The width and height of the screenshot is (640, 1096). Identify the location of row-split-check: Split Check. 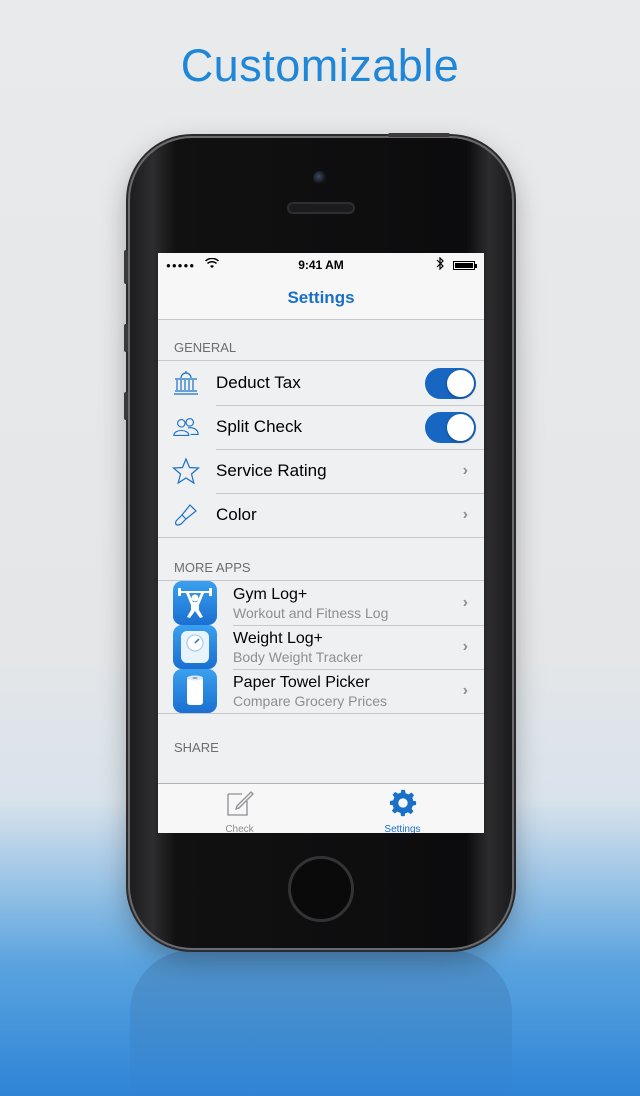
(321, 427).